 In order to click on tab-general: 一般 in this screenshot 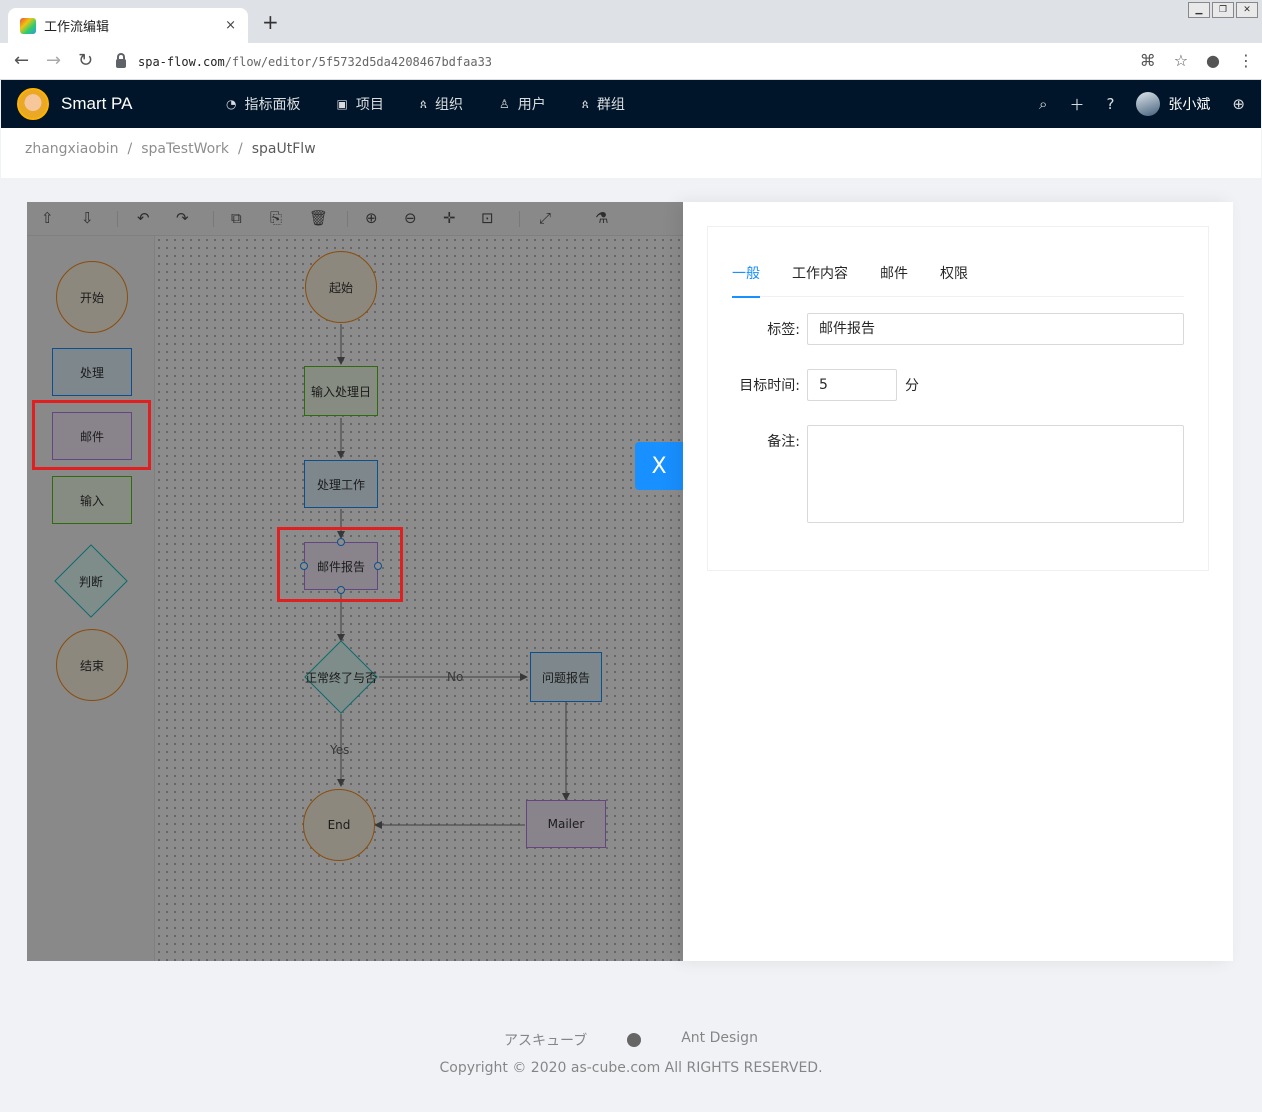, I will do `click(746, 277)`.